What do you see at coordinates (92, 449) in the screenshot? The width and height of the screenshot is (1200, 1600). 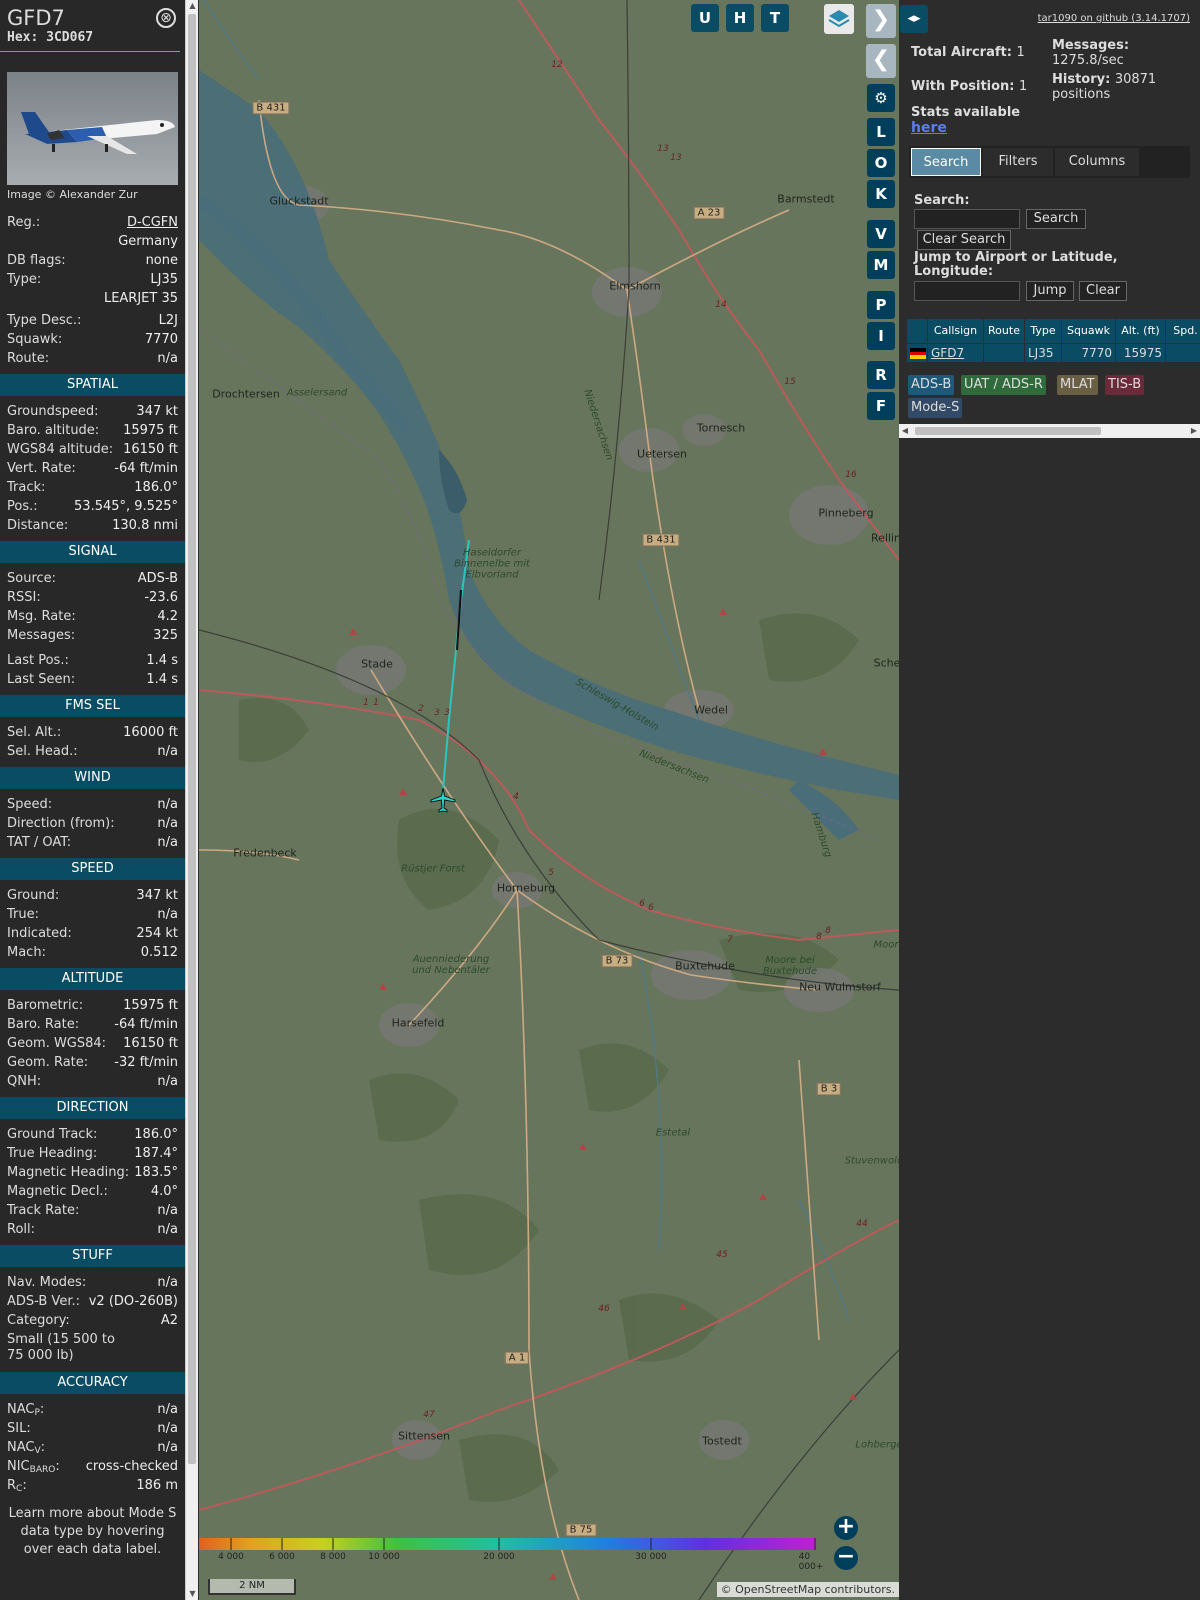 I see `spatial-row: WGS84 altitude: 16150 ft` at bounding box center [92, 449].